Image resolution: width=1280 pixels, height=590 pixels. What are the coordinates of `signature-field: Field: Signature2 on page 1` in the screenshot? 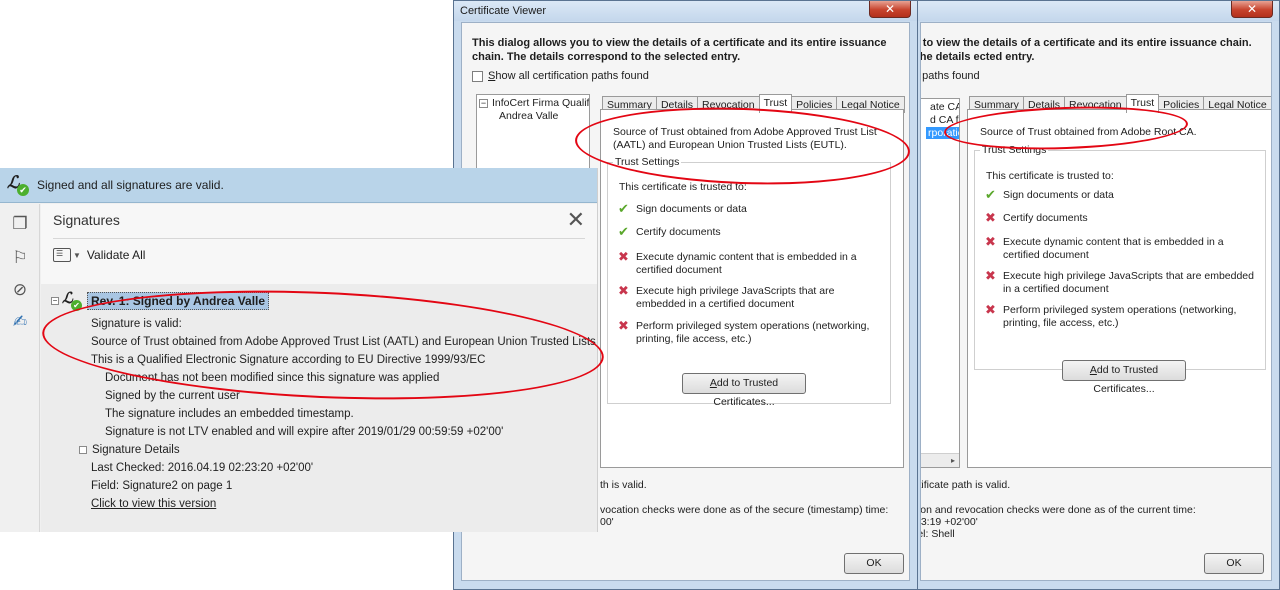 It's located at (162, 486).